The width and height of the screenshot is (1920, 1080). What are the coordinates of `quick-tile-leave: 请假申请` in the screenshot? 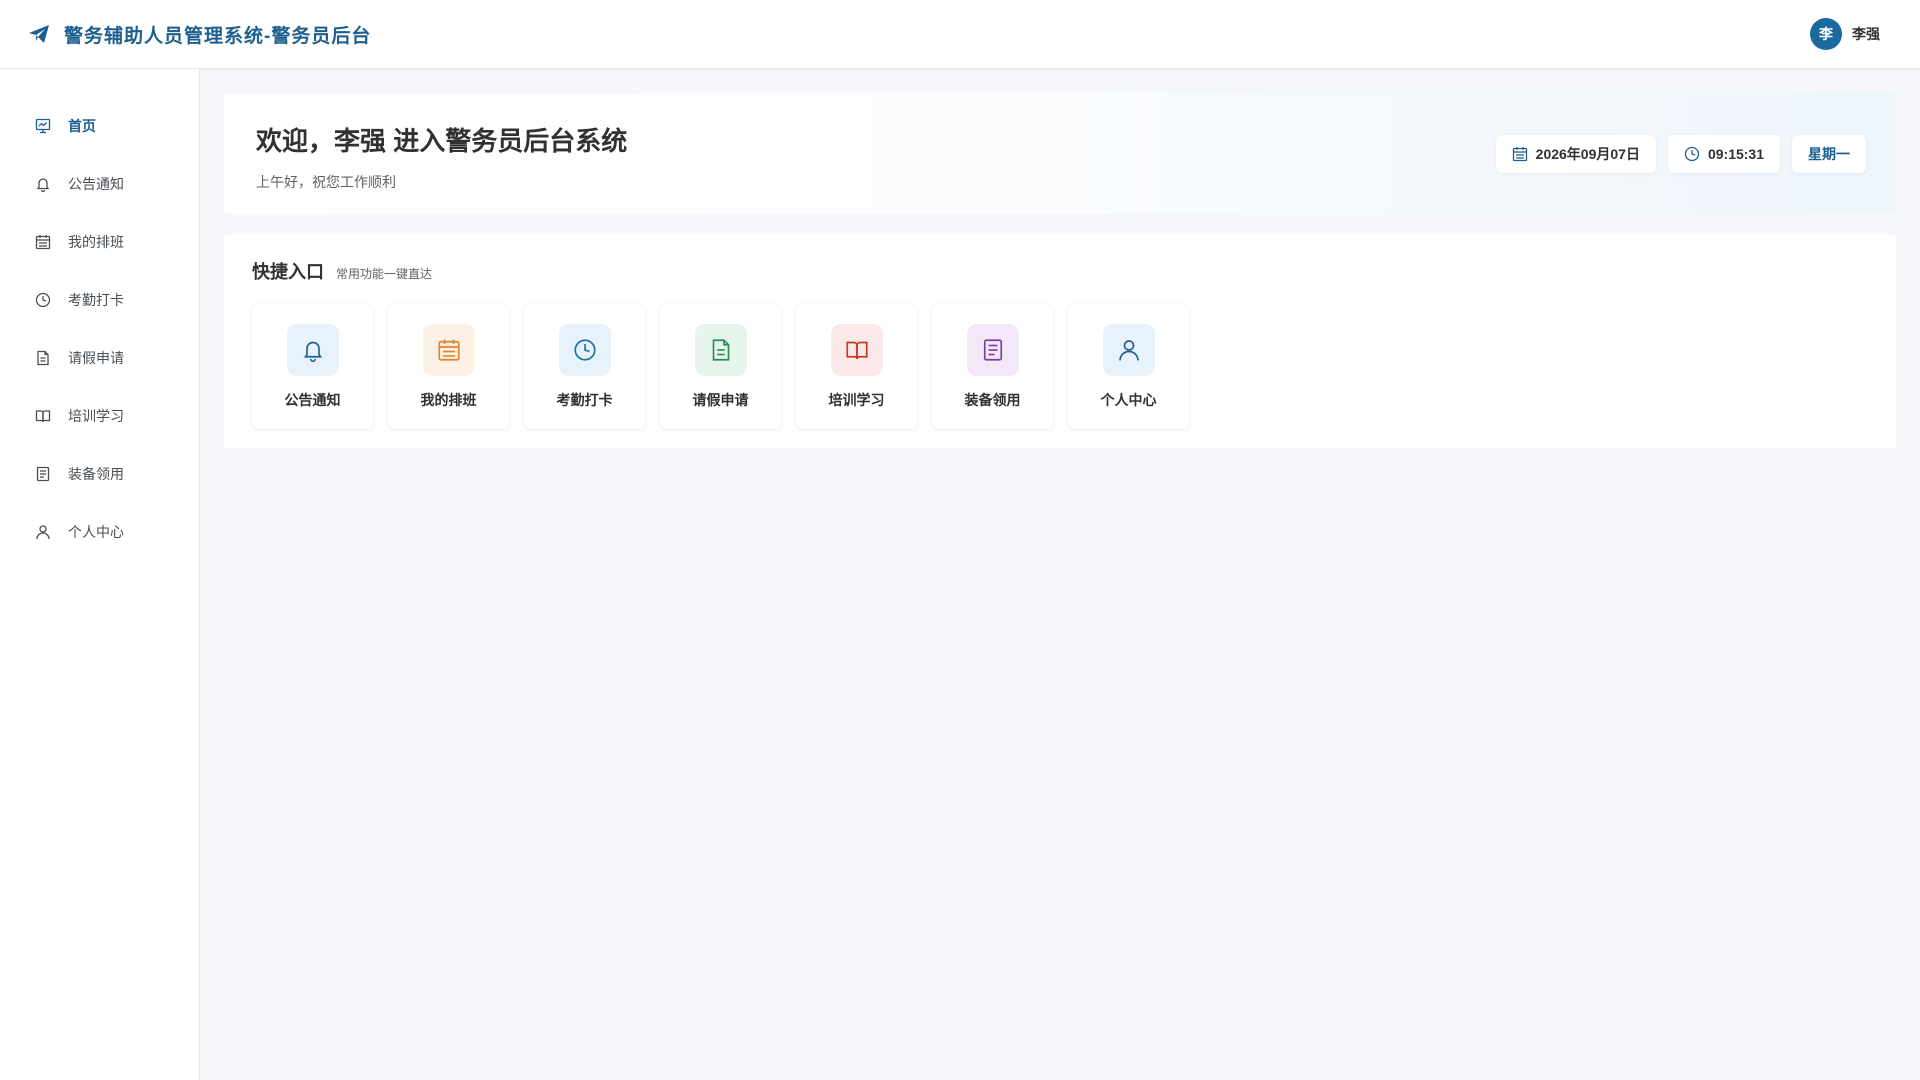 It's located at (720, 366).